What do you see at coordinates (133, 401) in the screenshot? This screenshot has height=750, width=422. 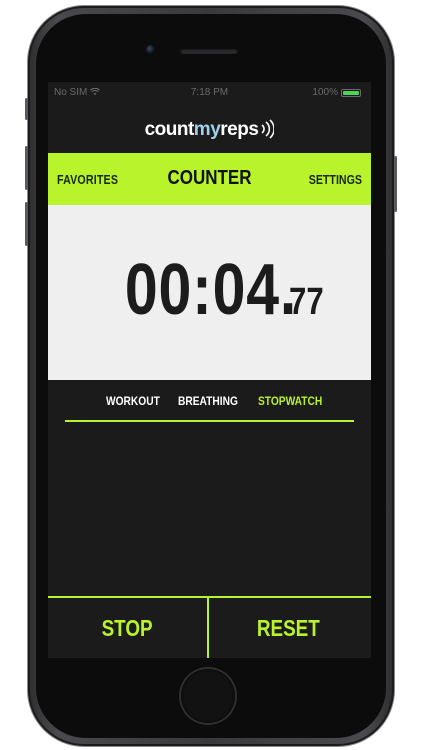 I see `tab-workout: WORKOUT` at bounding box center [133, 401].